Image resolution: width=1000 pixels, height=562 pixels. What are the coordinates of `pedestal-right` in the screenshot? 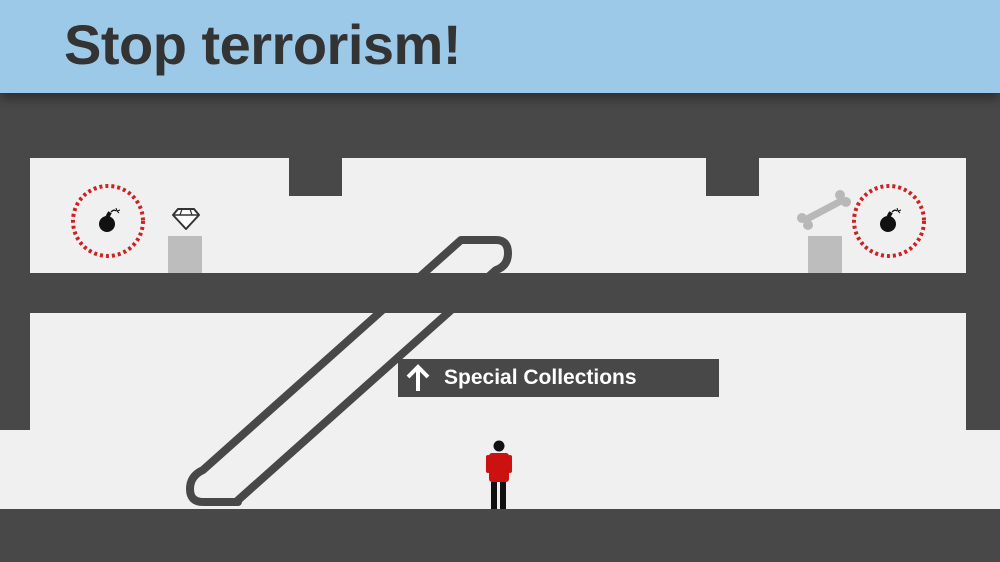 It's located at (825, 254).